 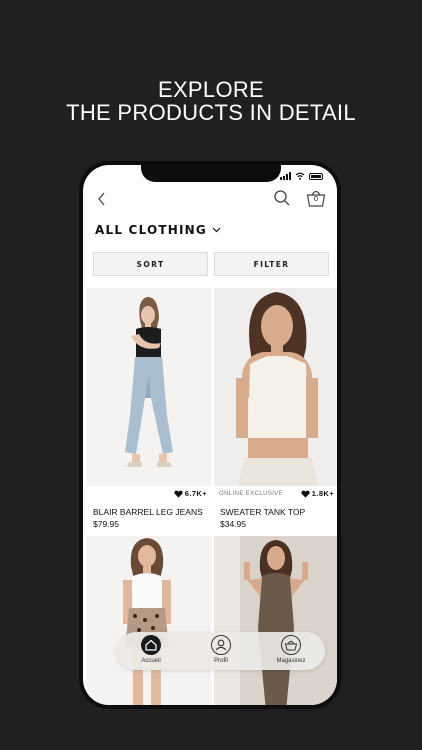 What do you see at coordinates (106, 524) in the screenshot?
I see `product-price: $79.95` at bounding box center [106, 524].